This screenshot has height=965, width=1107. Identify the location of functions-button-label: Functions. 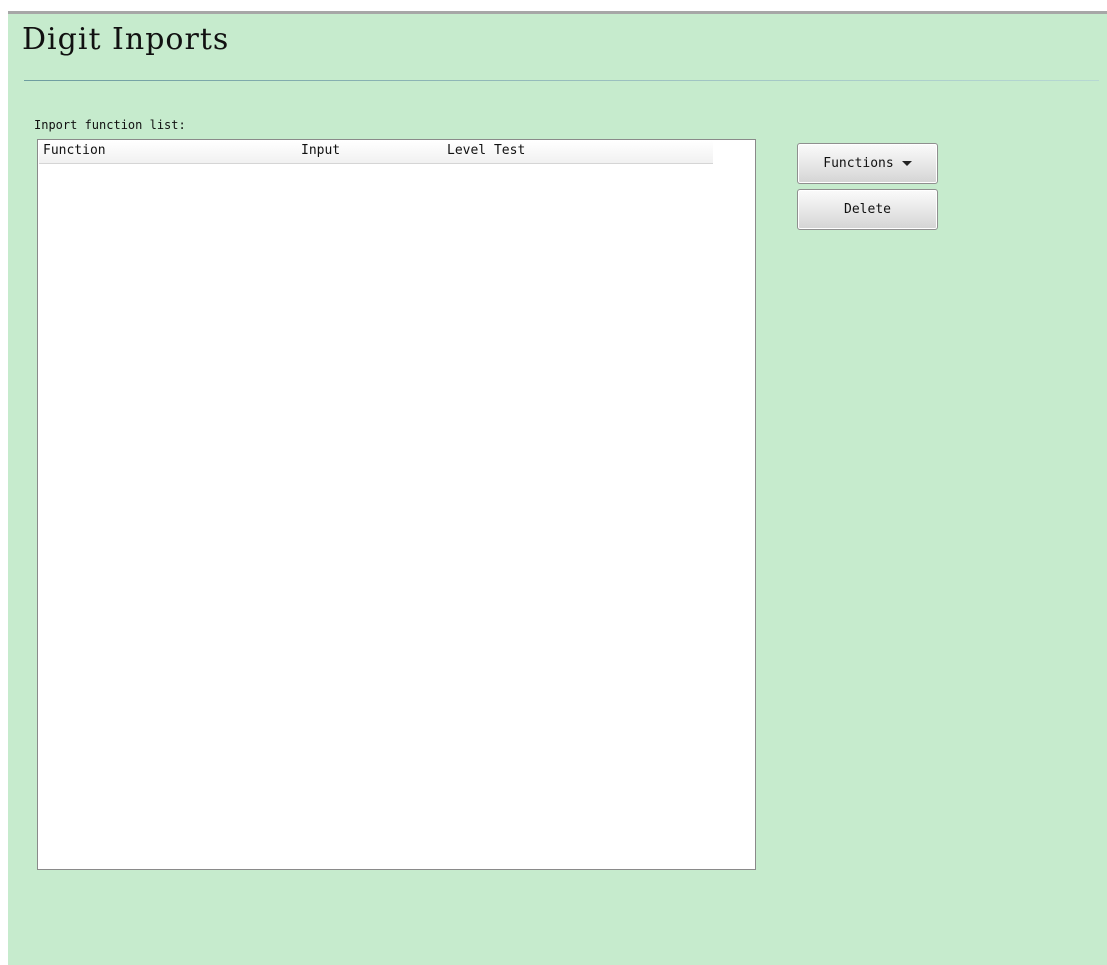
(858, 163).